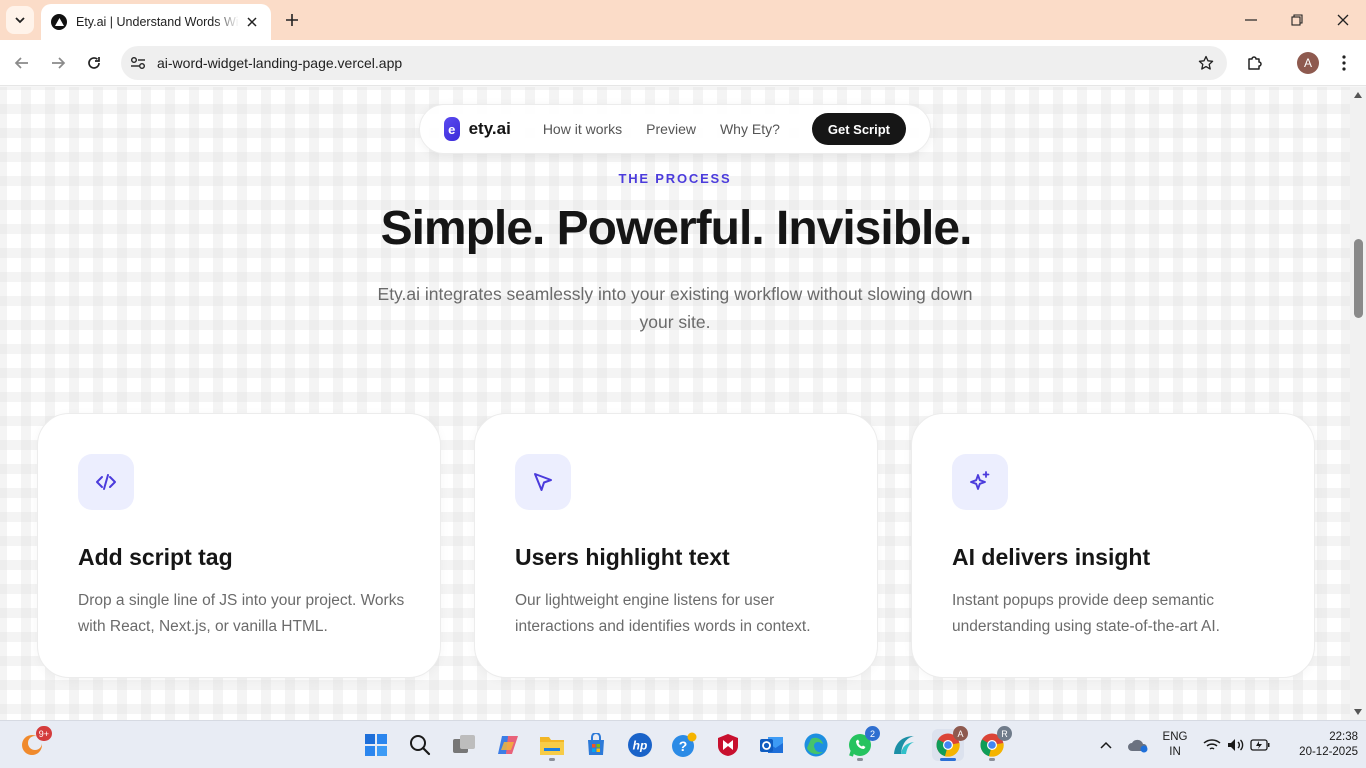 The width and height of the screenshot is (1366, 768). I want to click on nav-link-why-ety: Why Ety?, so click(750, 129).